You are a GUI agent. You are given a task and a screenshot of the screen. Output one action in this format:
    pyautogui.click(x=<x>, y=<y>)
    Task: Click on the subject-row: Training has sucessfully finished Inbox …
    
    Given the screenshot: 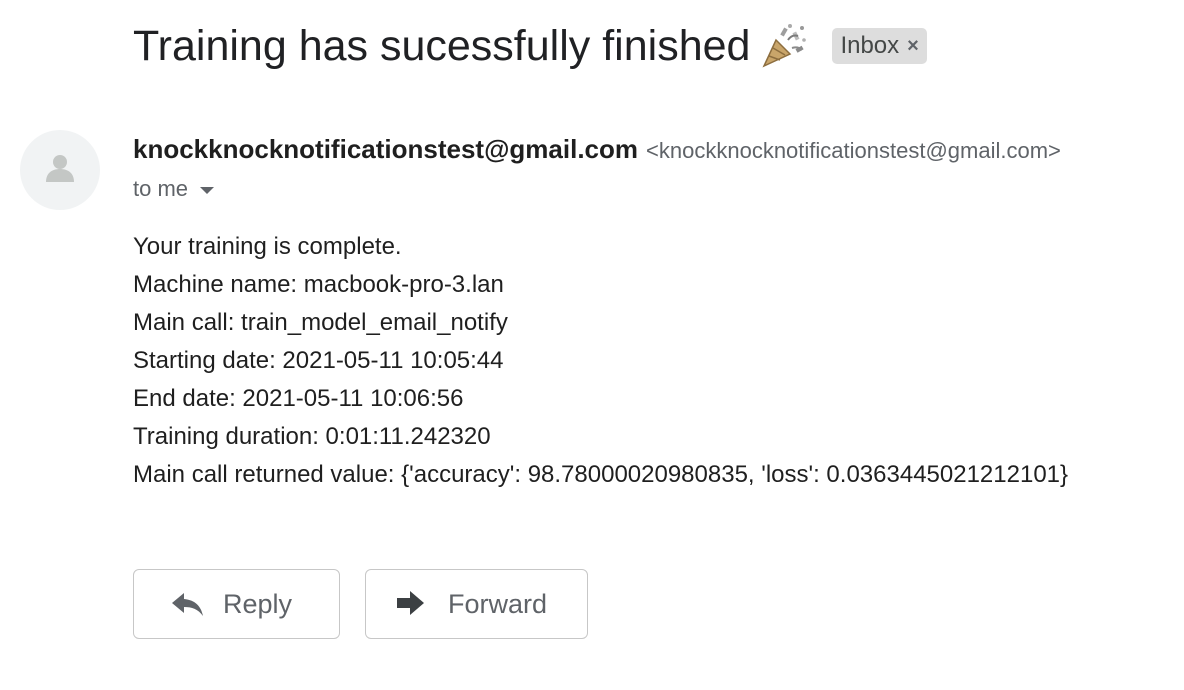 What is the action you would take?
    pyautogui.click(x=530, y=46)
    